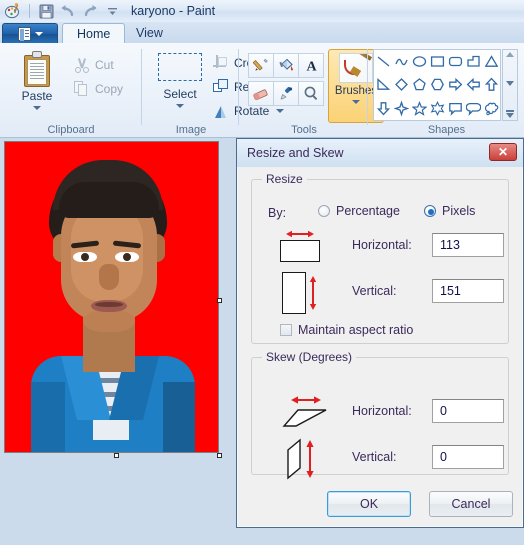  I want to click on pencil-icon, so click(261, 65).